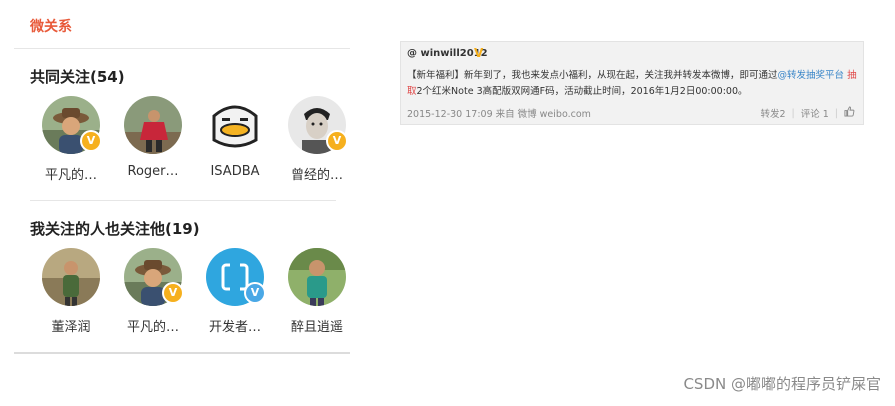 The image size is (895, 406). What do you see at coordinates (235, 171) in the screenshot?
I see `avatar-name: ISADBA` at bounding box center [235, 171].